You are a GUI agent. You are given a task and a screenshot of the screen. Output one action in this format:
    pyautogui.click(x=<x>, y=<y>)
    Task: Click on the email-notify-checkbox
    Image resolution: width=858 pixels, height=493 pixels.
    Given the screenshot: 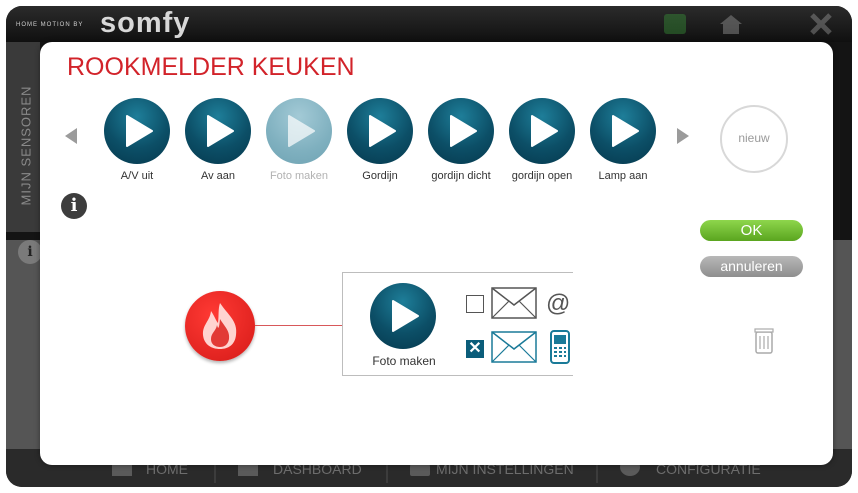 What is the action you would take?
    pyautogui.click(x=475, y=304)
    